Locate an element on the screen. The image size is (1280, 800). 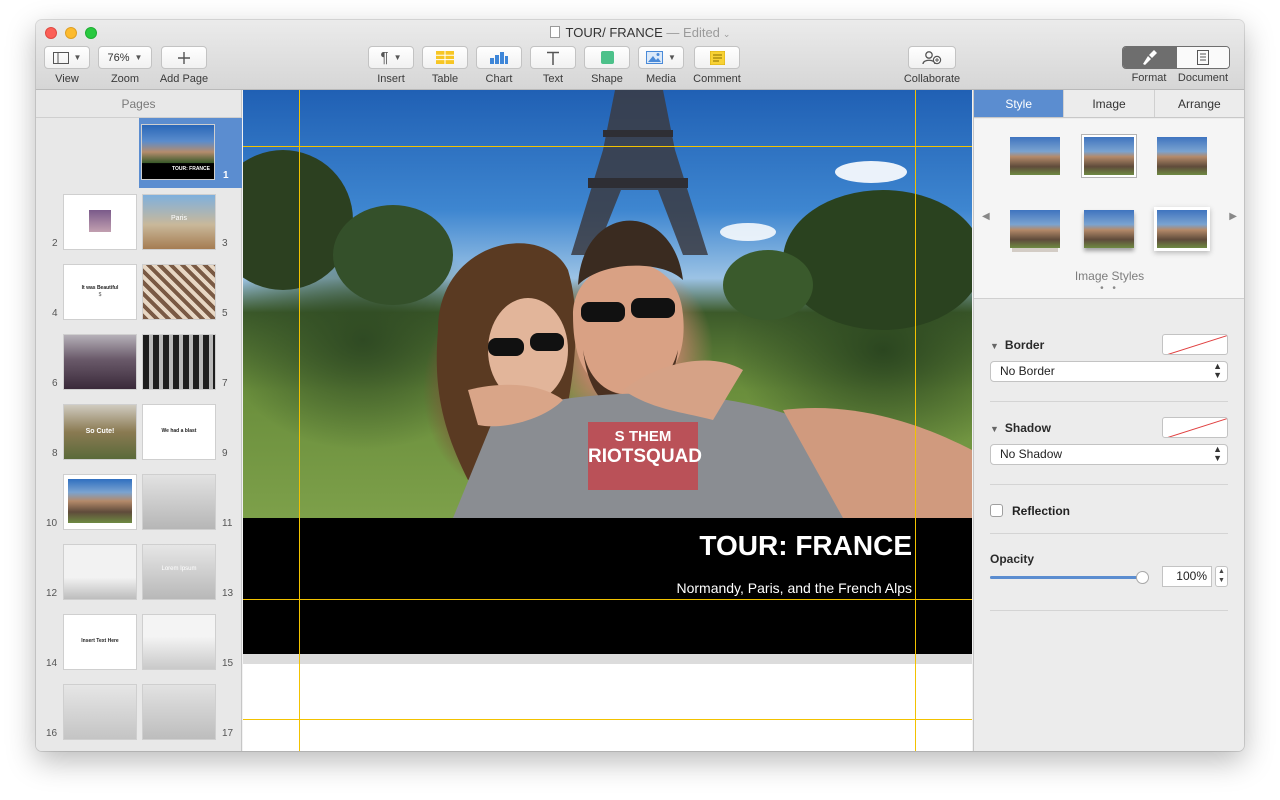
shadow-style-value: No Shadow is located at coordinates (1031, 454).